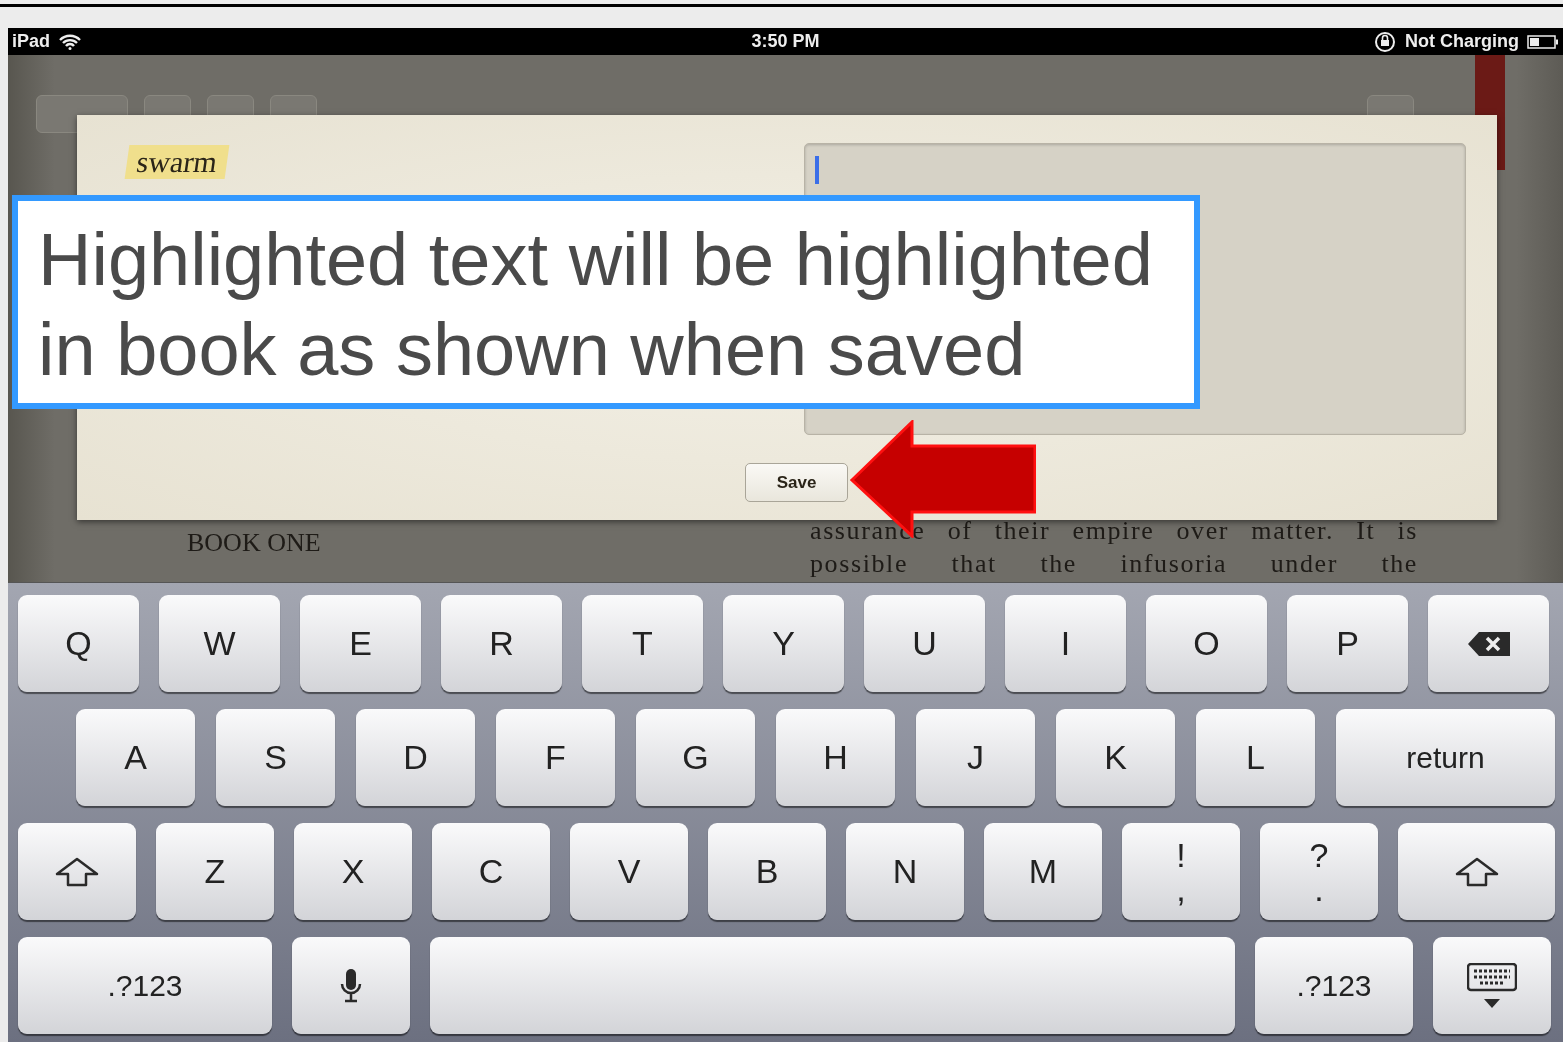 The image size is (1563, 1042). What do you see at coordinates (215, 871) in the screenshot?
I see `letter-key: Z` at bounding box center [215, 871].